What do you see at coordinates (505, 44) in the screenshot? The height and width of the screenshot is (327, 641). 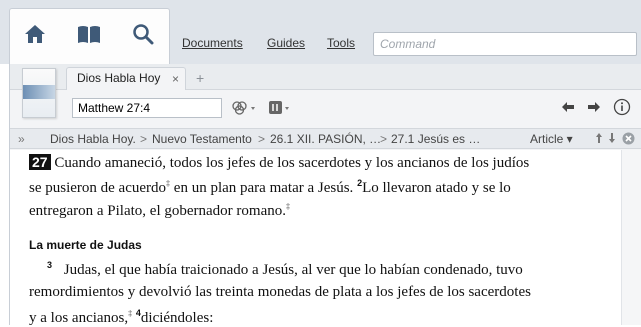 I see `command-input: Command` at bounding box center [505, 44].